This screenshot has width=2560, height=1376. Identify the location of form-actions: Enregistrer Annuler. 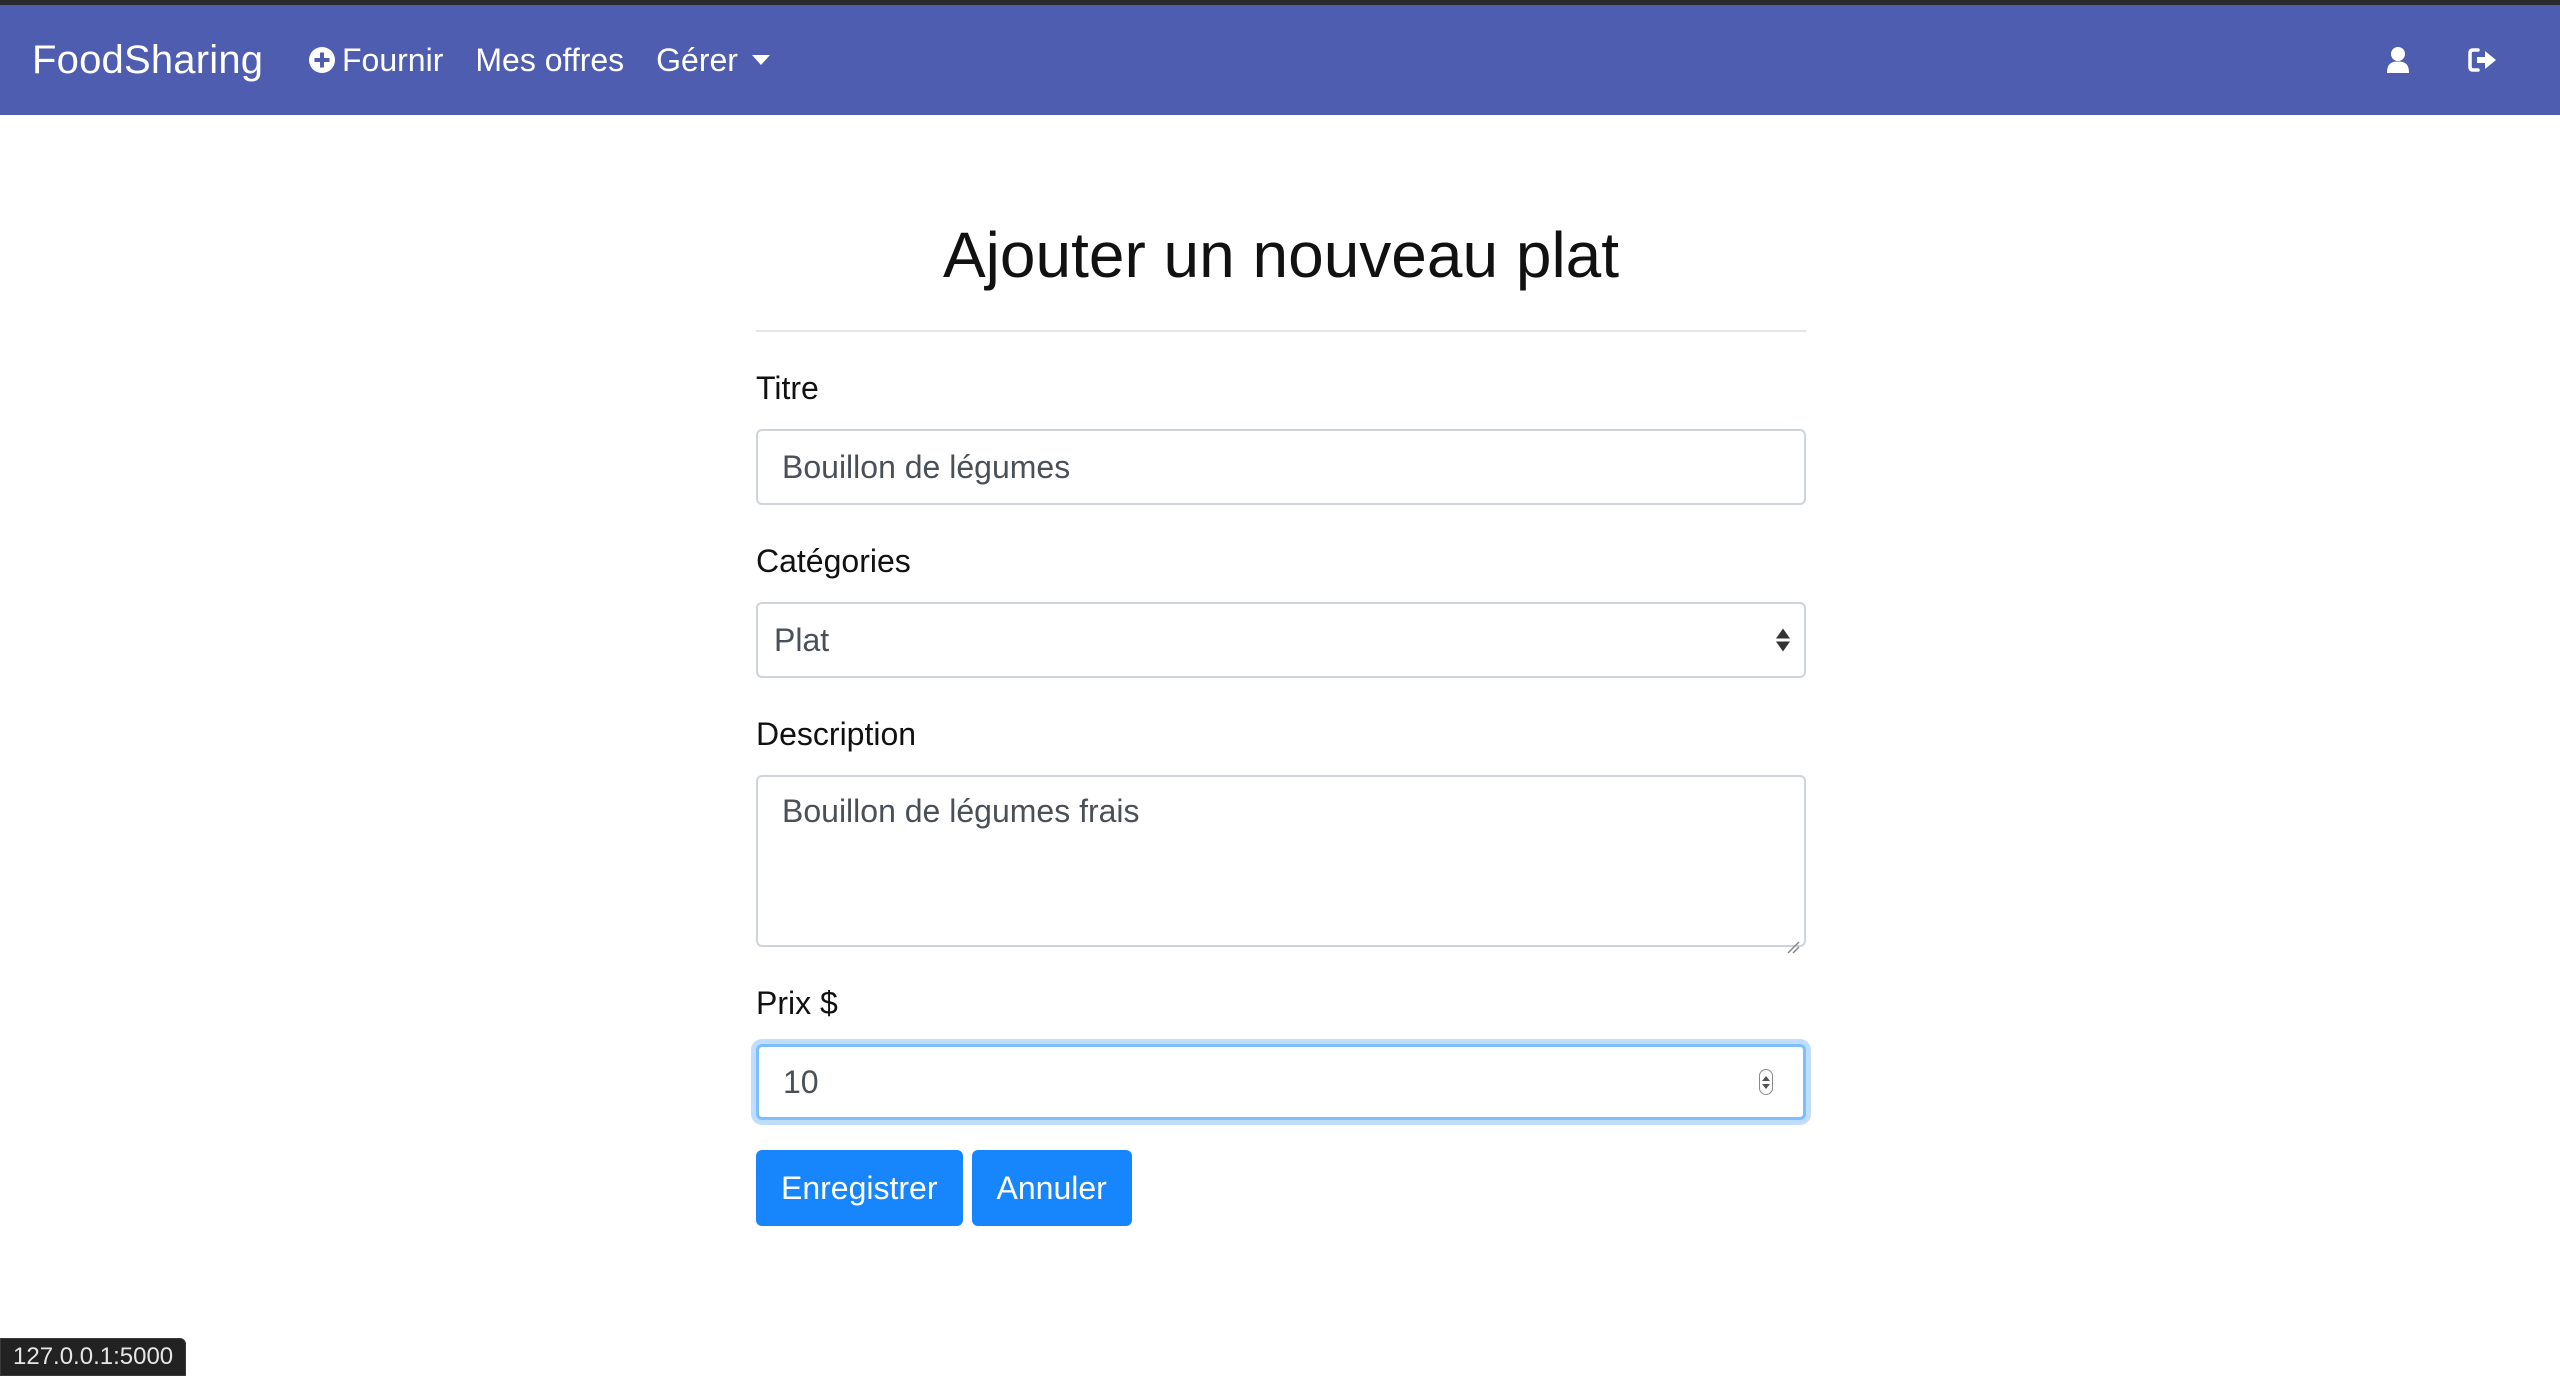
(1281, 1188).